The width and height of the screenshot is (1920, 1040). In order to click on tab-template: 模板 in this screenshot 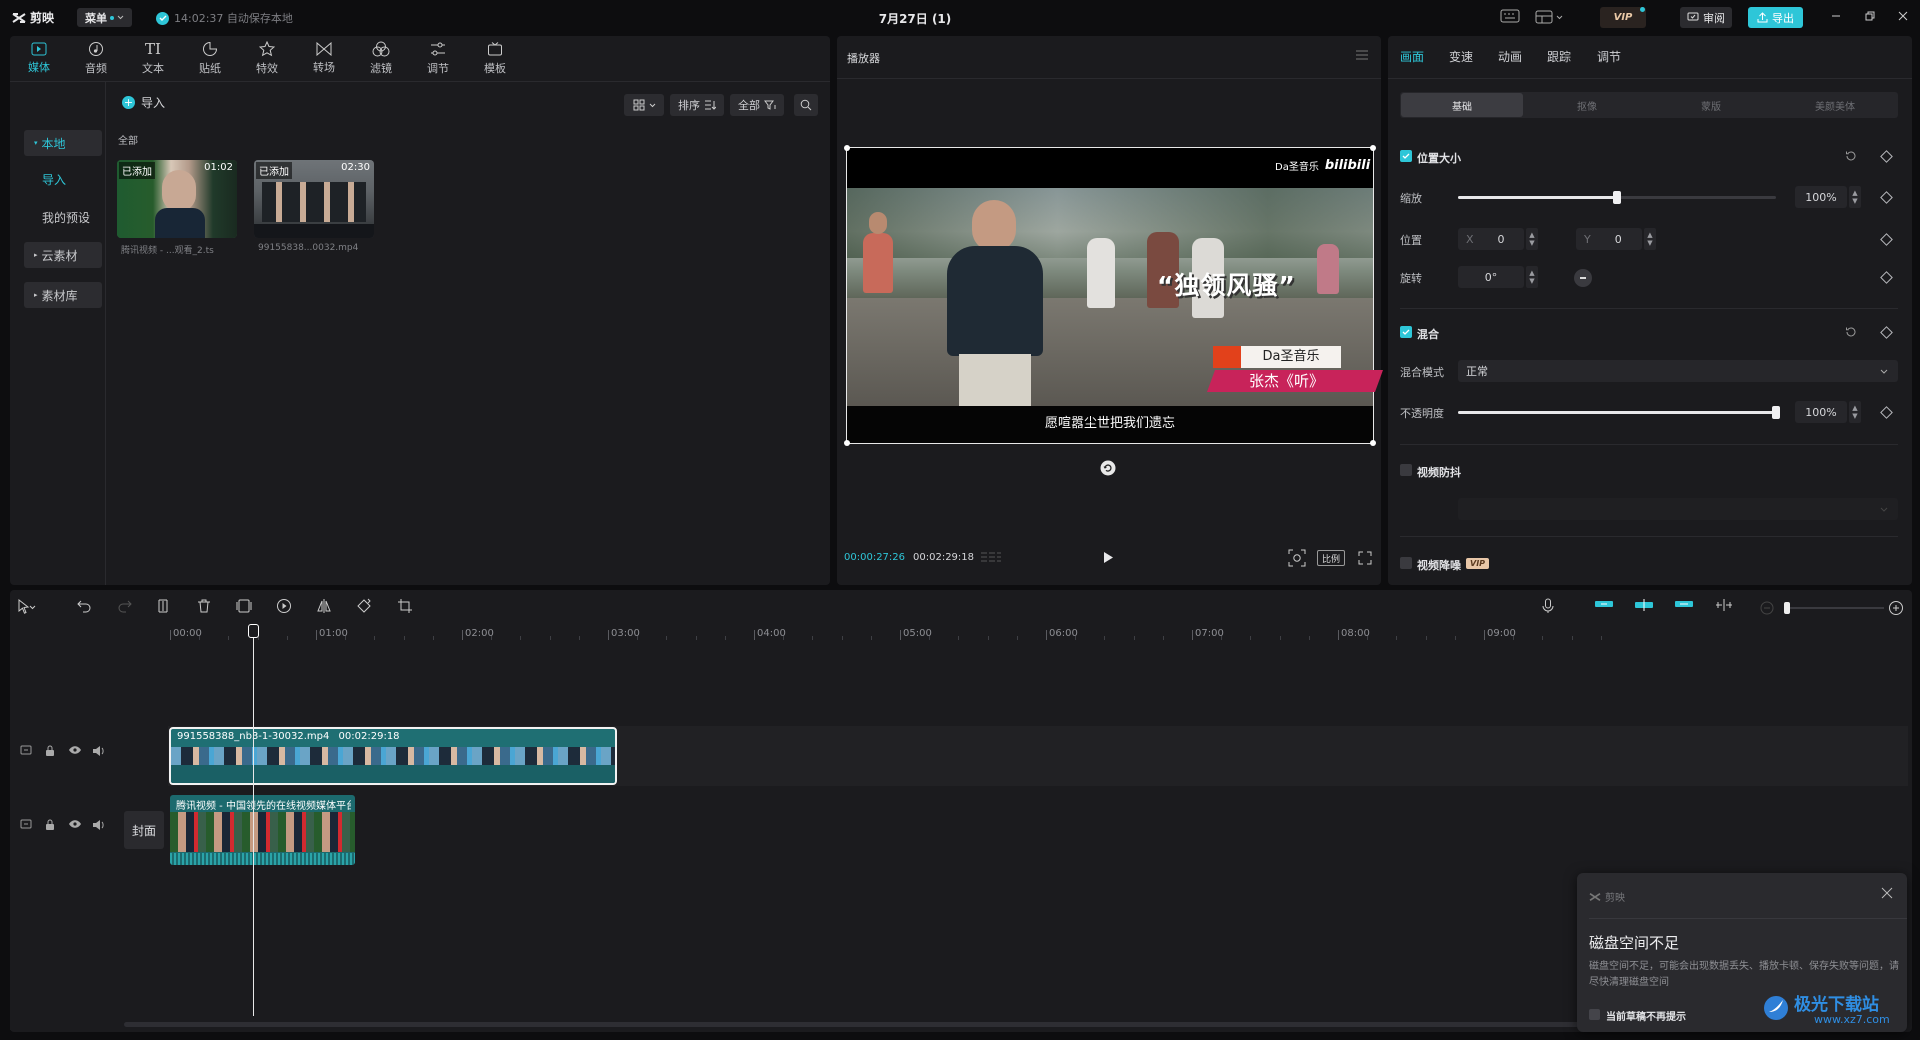, I will do `click(495, 58)`.